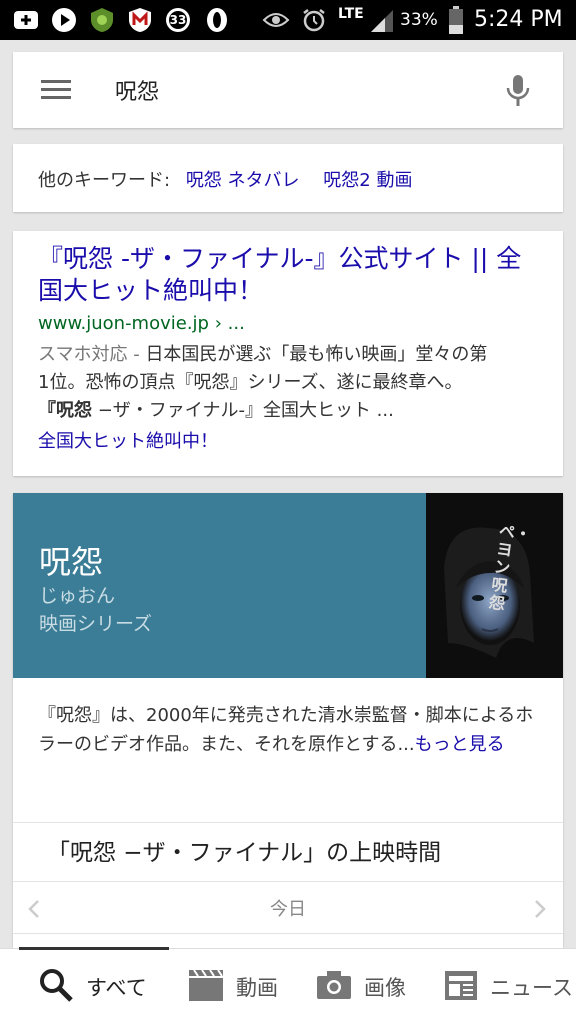 This screenshot has width=576, height=1025. What do you see at coordinates (351, 14) in the screenshot?
I see `network-type: LTE` at bounding box center [351, 14].